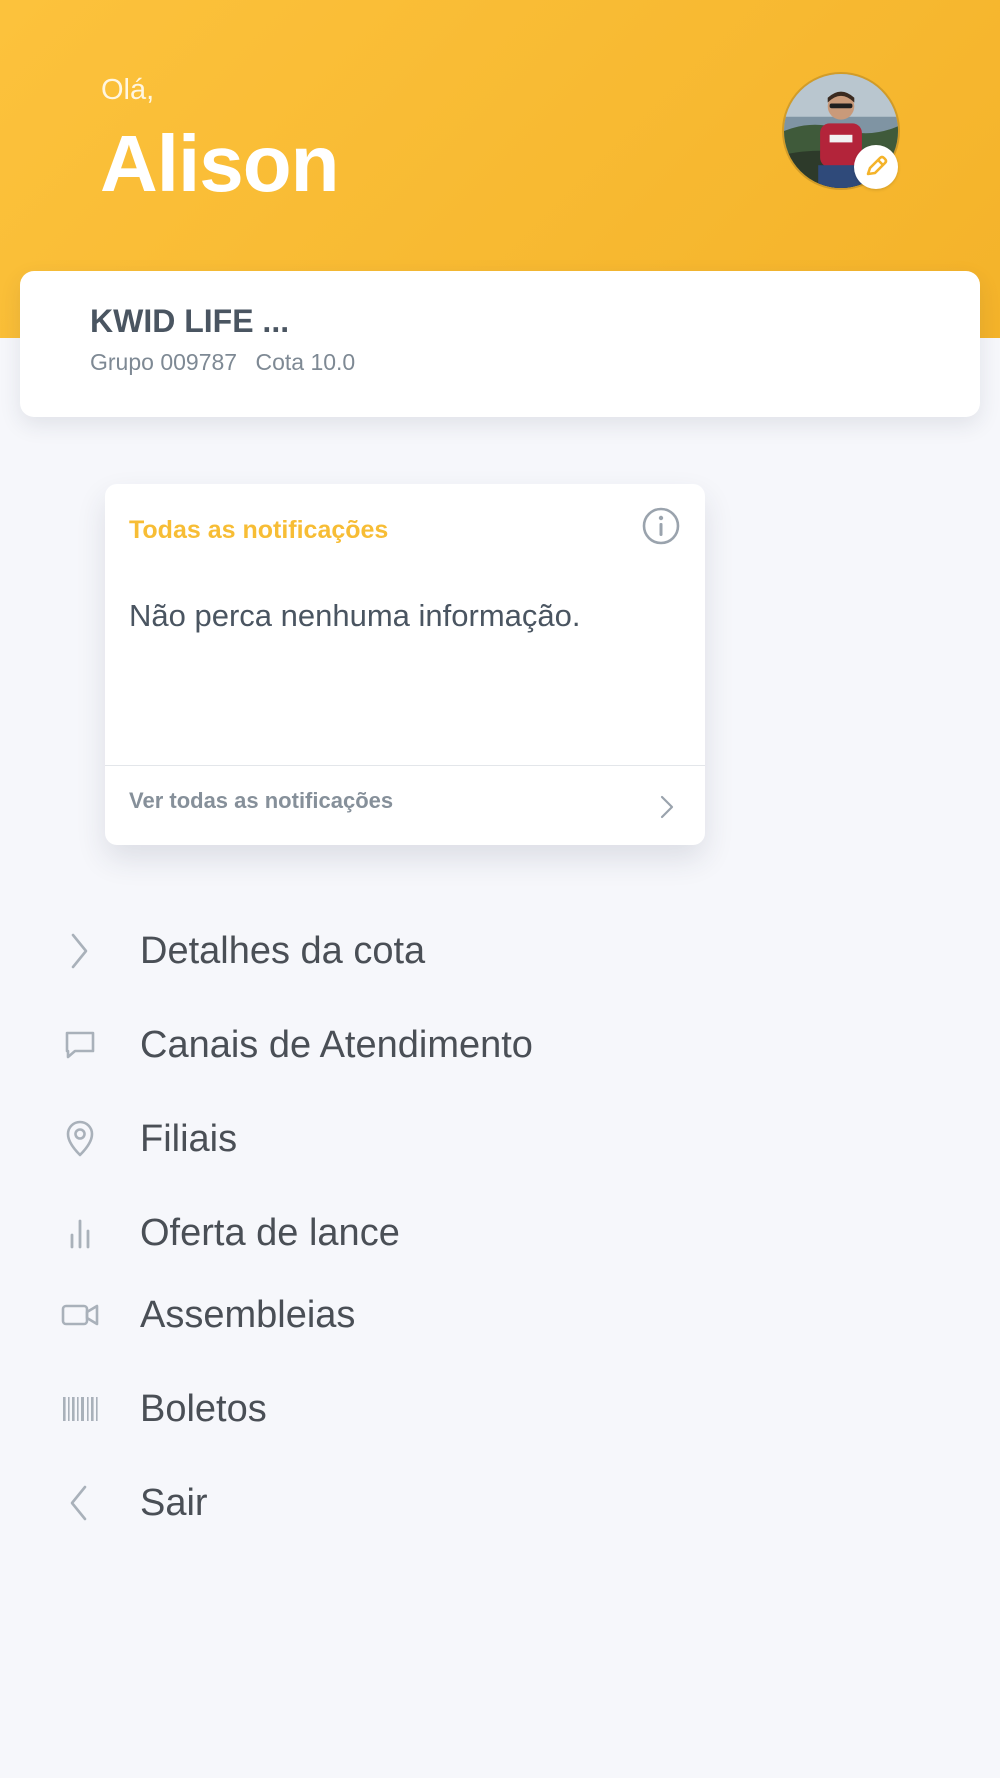  What do you see at coordinates (78, 1503) in the screenshot?
I see `chevron-left-icon` at bounding box center [78, 1503].